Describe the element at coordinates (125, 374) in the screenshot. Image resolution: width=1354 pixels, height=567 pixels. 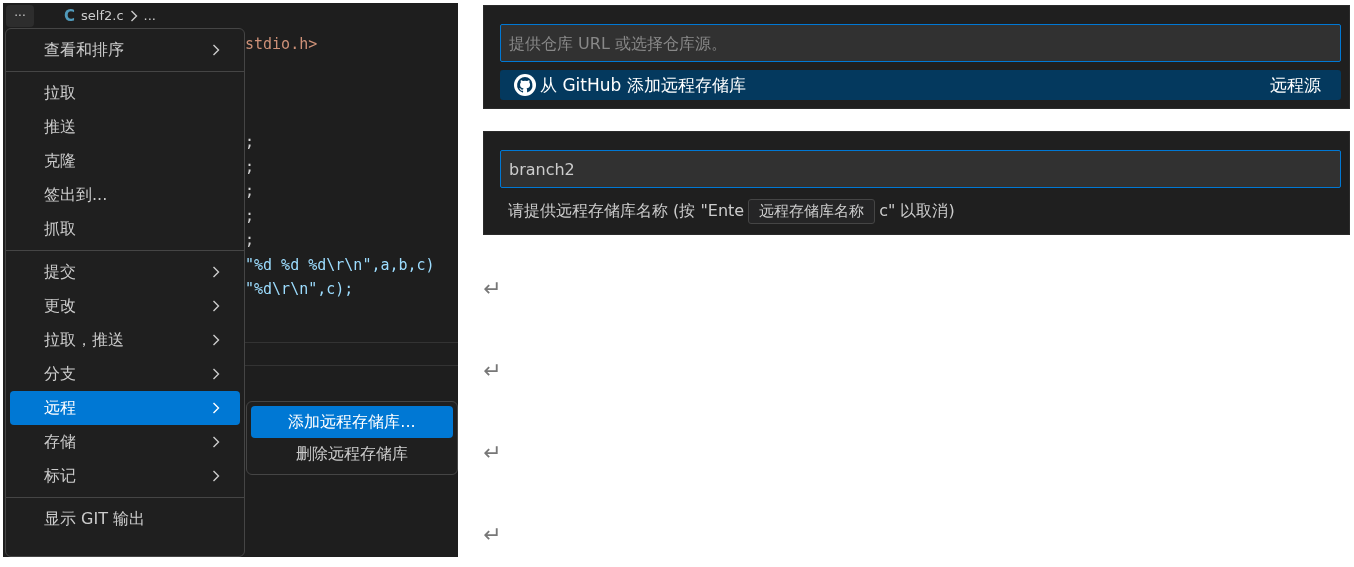
I see `menu-item: 分支` at that location.